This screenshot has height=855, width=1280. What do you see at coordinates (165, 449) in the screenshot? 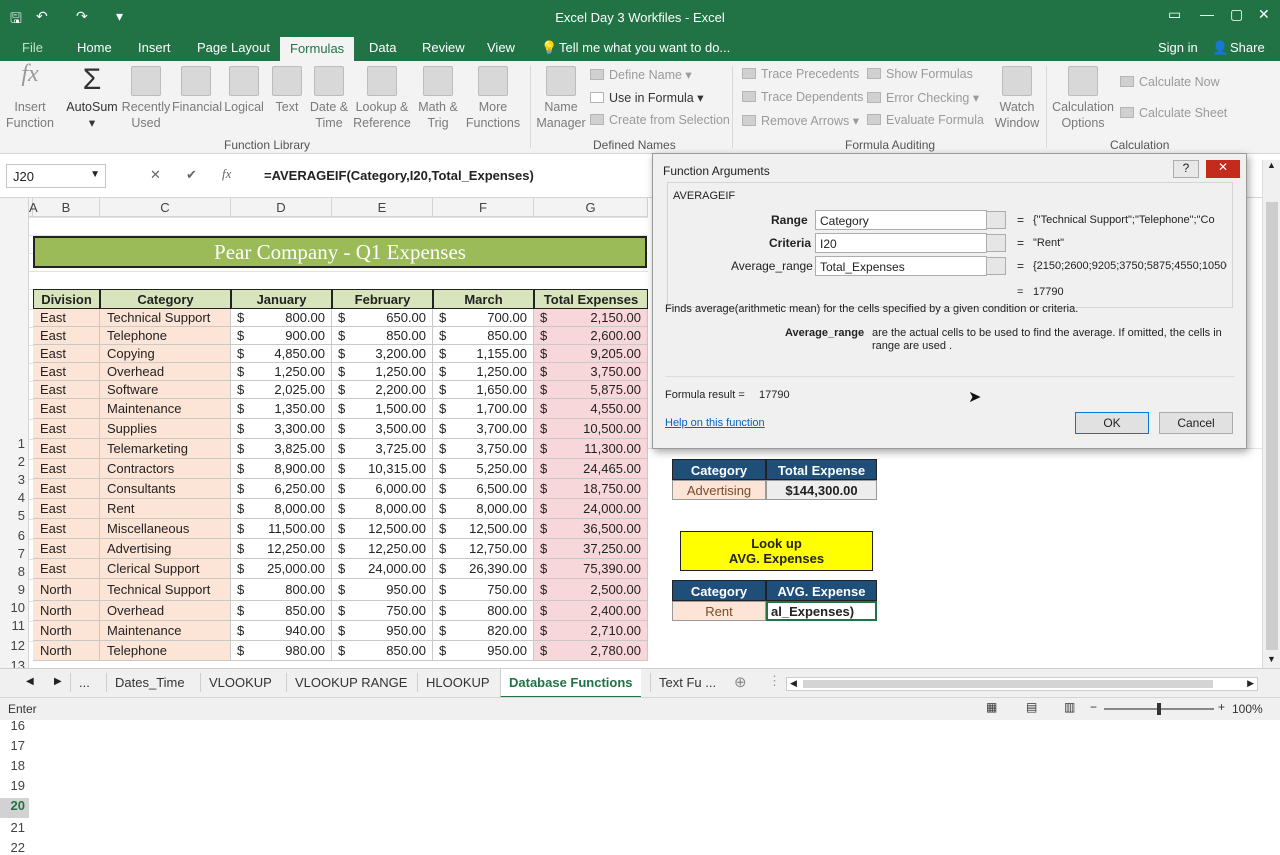
I see `table-cell: Telemarketing` at bounding box center [165, 449].